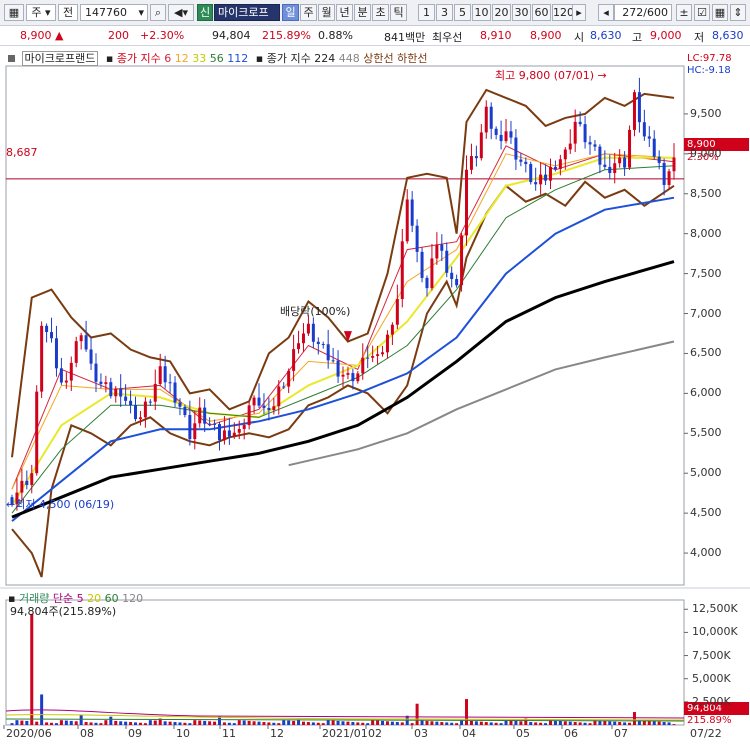 The width and height of the screenshot is (750, 744). I want to click on period-6: 틱, so click(398, 12).